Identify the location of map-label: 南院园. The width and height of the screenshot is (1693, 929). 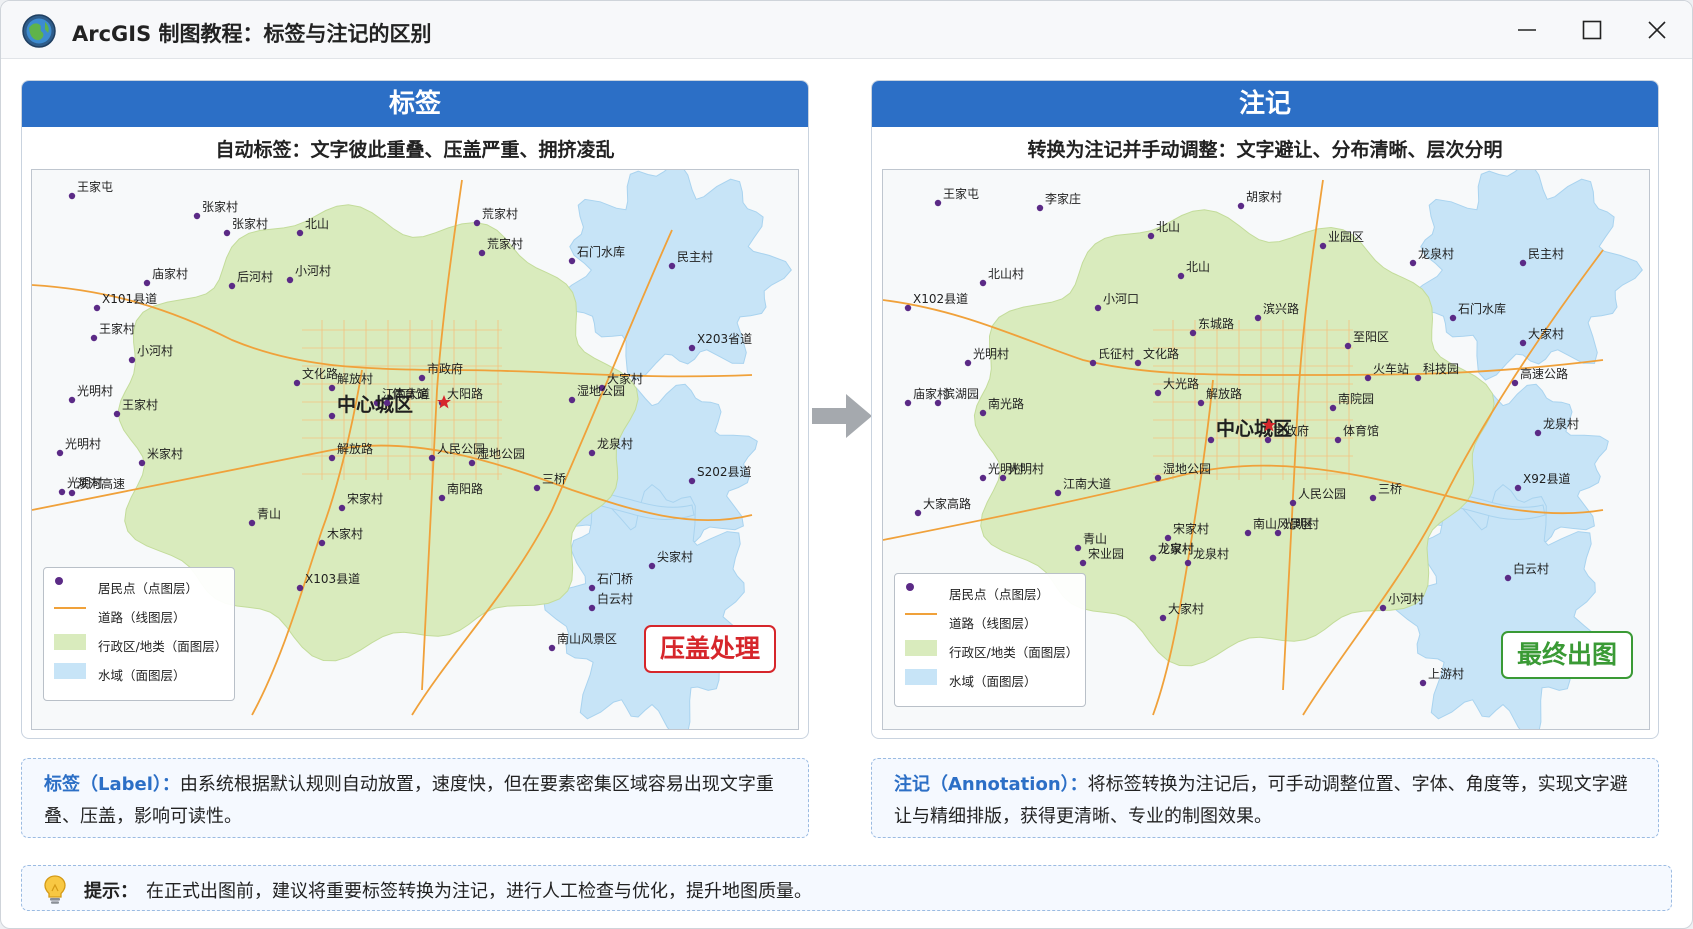
(1356, 398).